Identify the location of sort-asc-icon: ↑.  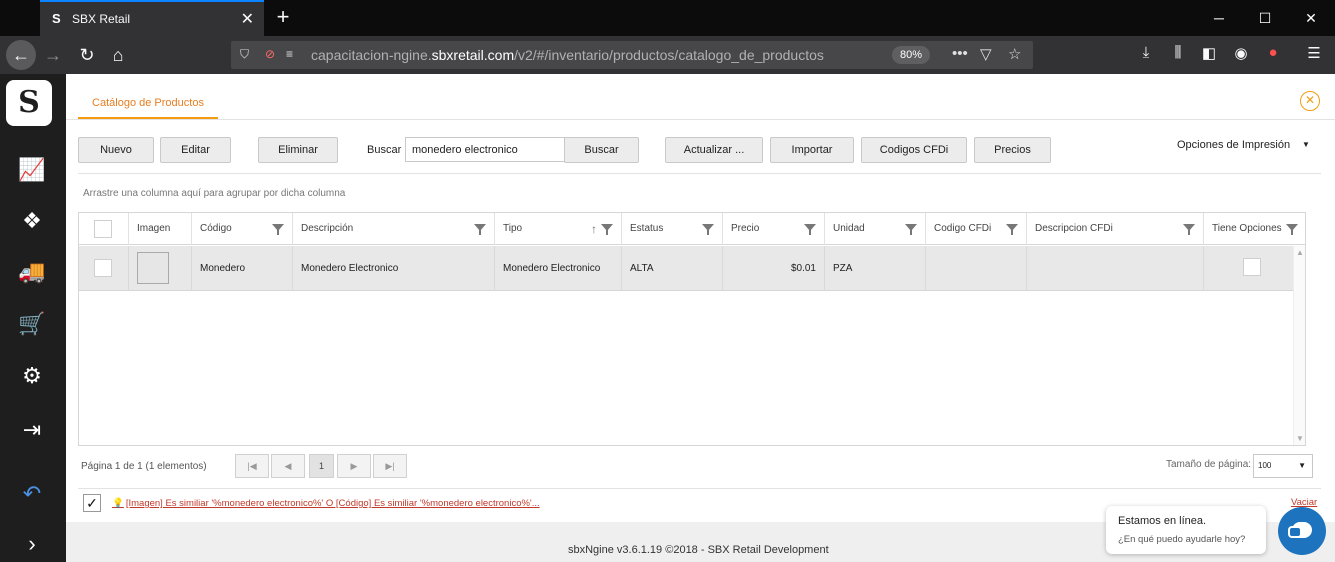
(594, 229).